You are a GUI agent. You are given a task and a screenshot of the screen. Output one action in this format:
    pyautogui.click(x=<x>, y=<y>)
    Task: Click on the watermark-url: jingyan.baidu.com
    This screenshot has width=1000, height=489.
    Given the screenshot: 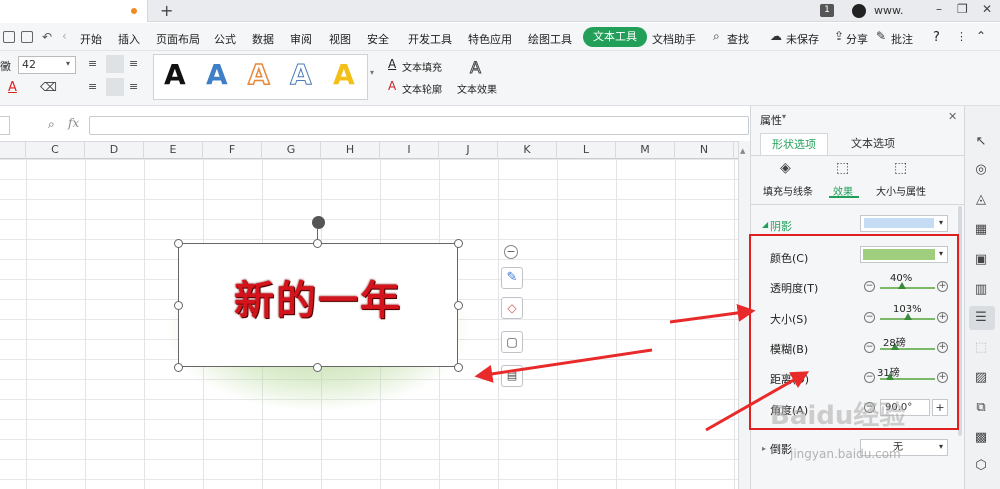 What is the action you would take?
    pyautogui.click(x=845, y=454)
    